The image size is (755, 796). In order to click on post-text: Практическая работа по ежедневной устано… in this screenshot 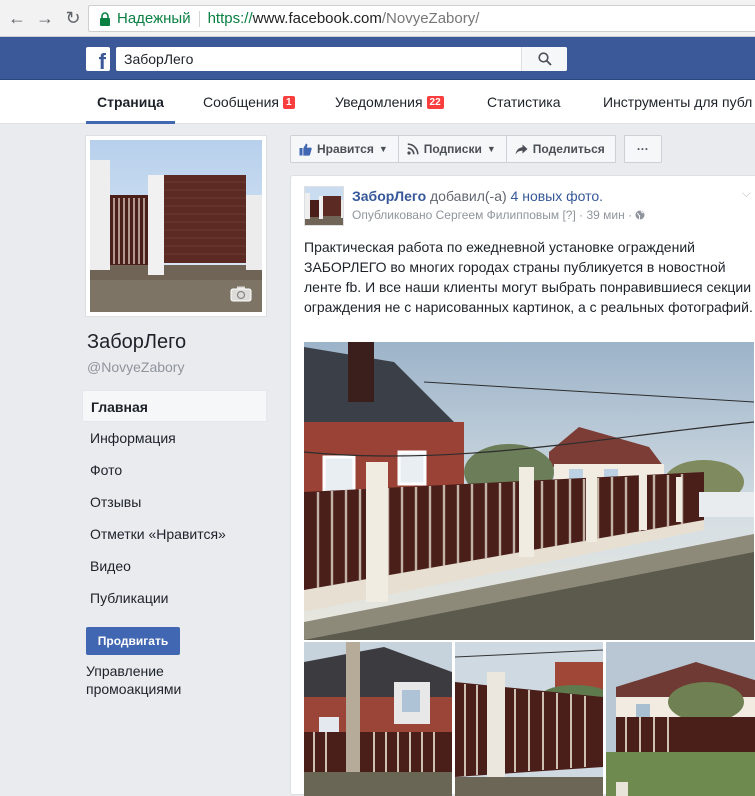, I will do `click(528, 277)`.